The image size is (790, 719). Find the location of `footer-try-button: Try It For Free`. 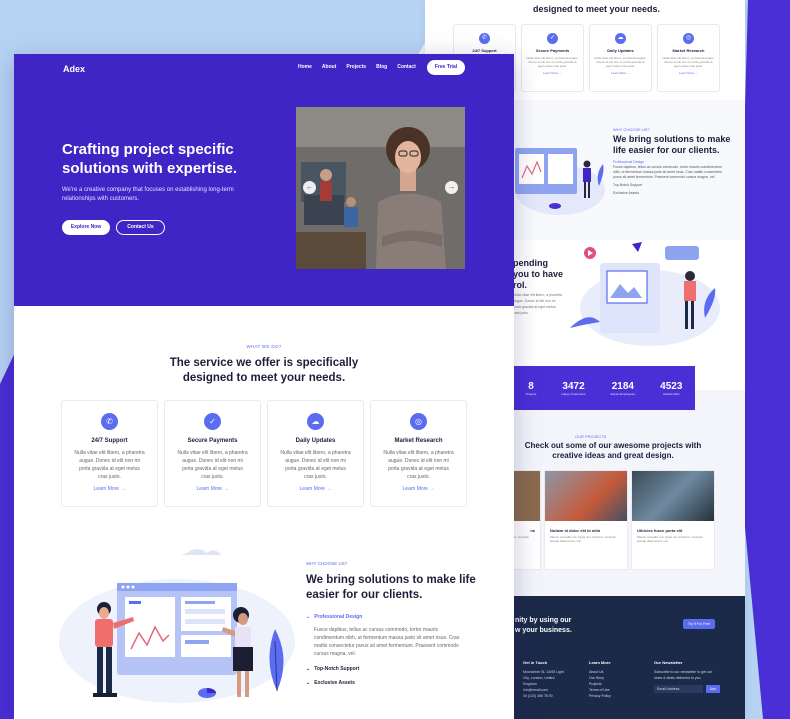

footer-try-button: Try It For Free is located at coordinates (699, 624).